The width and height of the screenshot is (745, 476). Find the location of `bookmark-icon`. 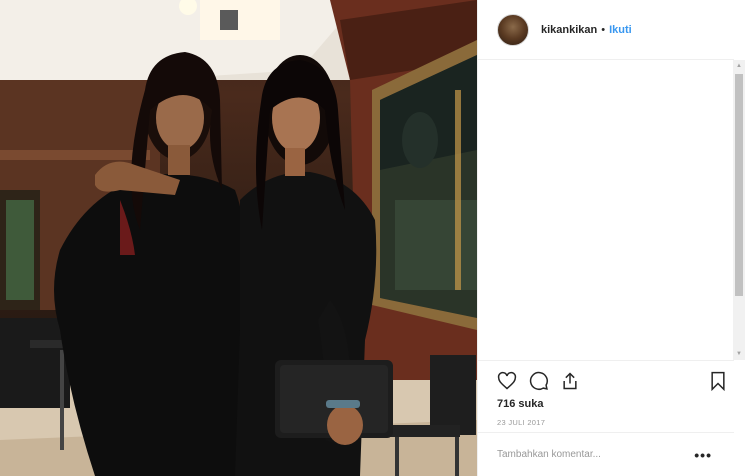

bookmark-icon is located at coordinates (718, 381).